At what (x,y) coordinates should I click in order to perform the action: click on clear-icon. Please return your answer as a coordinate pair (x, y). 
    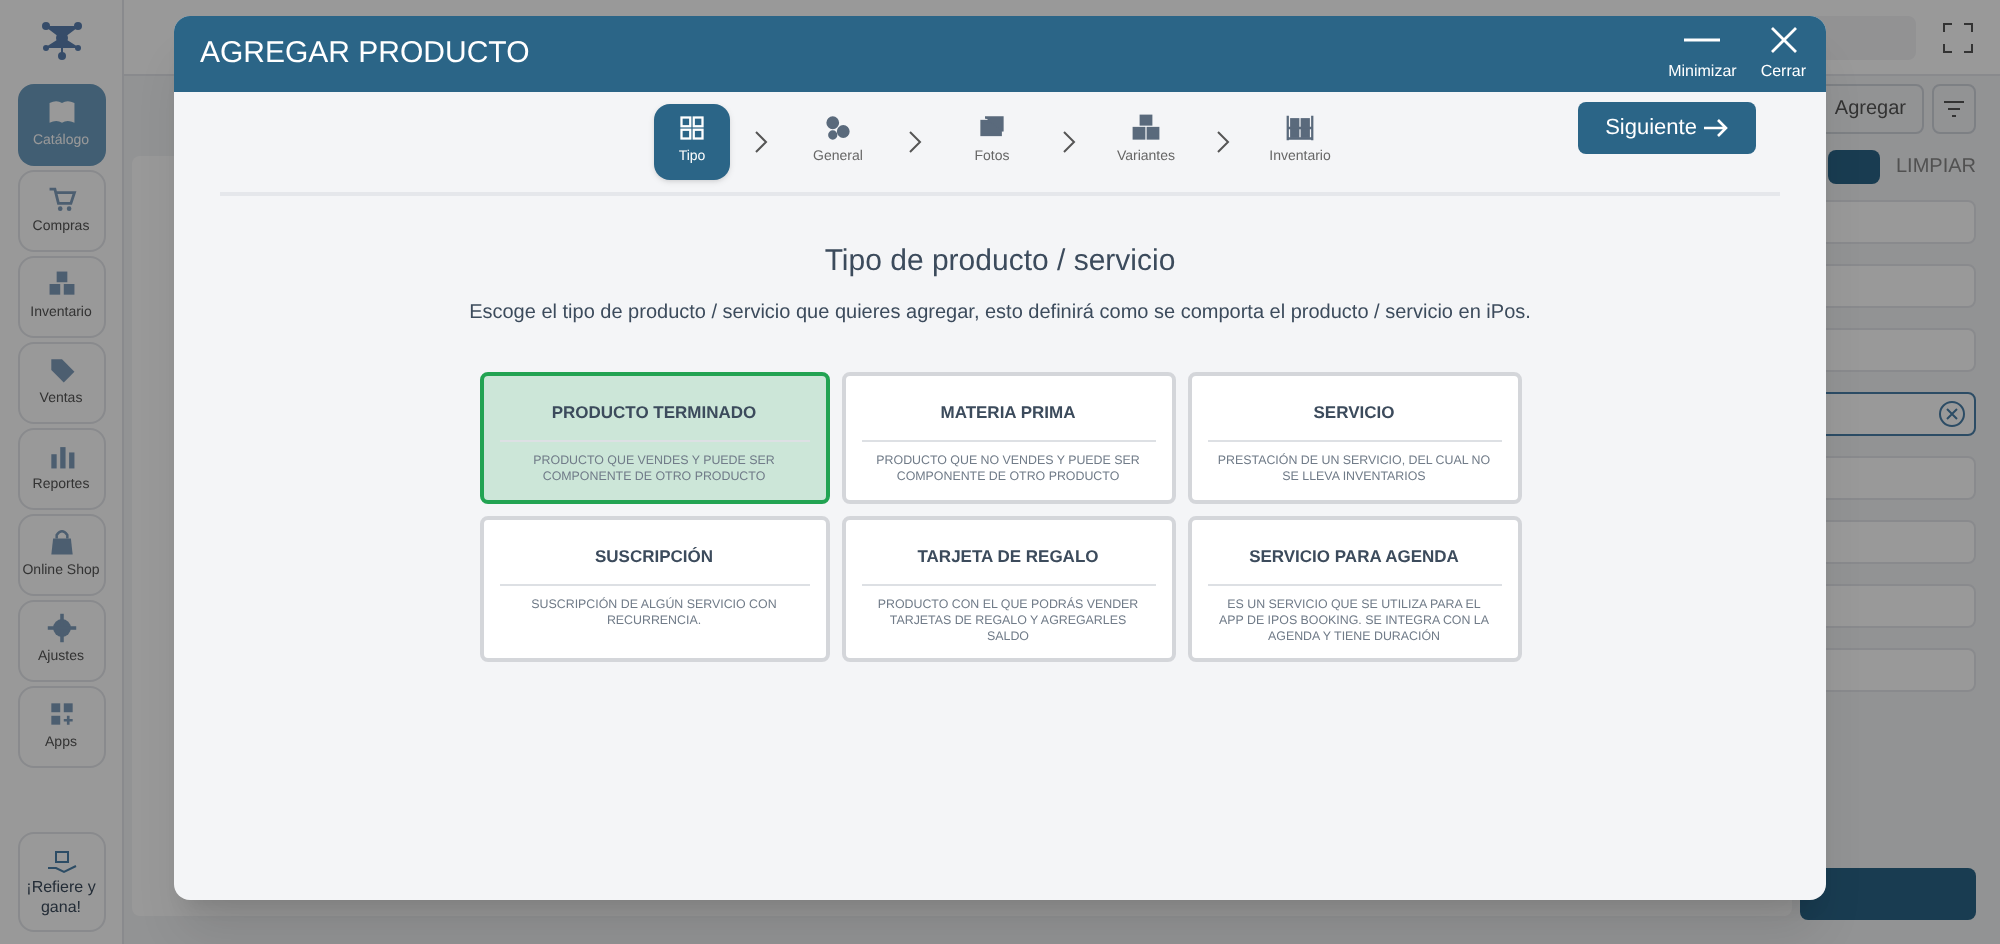
    Looking at the image, I should click on (1952, 414).